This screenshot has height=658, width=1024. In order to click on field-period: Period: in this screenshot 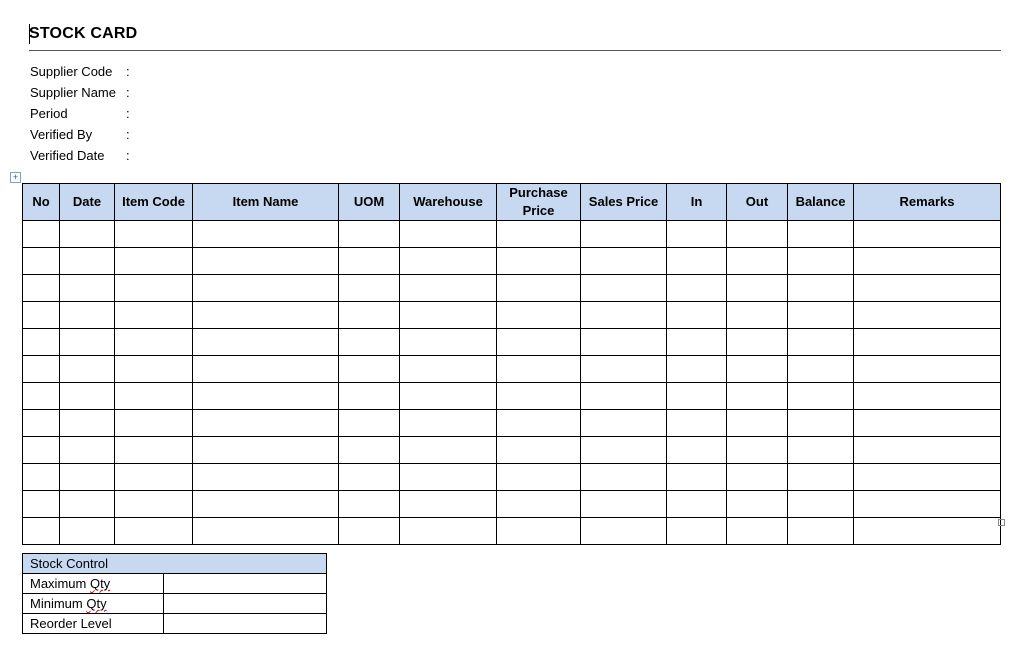, I will do `click(130, 116)`.